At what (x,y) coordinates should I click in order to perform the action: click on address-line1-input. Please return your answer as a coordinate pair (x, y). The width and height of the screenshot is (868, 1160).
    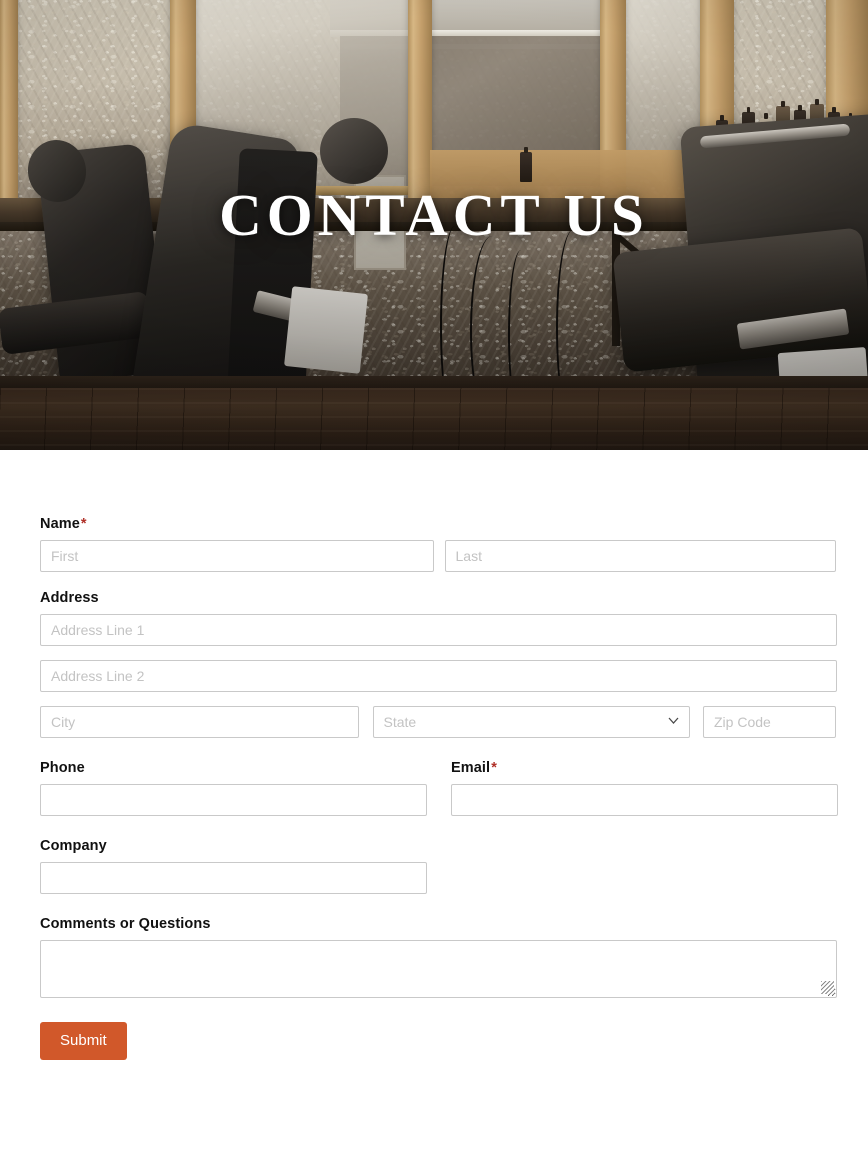
    Looking at the image, I should click on (438, 630).